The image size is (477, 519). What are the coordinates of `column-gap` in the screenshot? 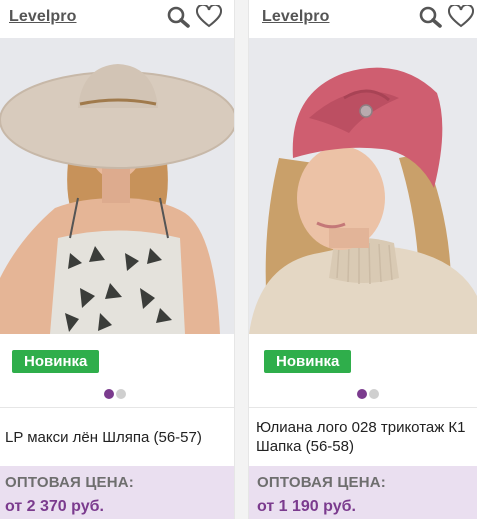 It's located at (241, 259).